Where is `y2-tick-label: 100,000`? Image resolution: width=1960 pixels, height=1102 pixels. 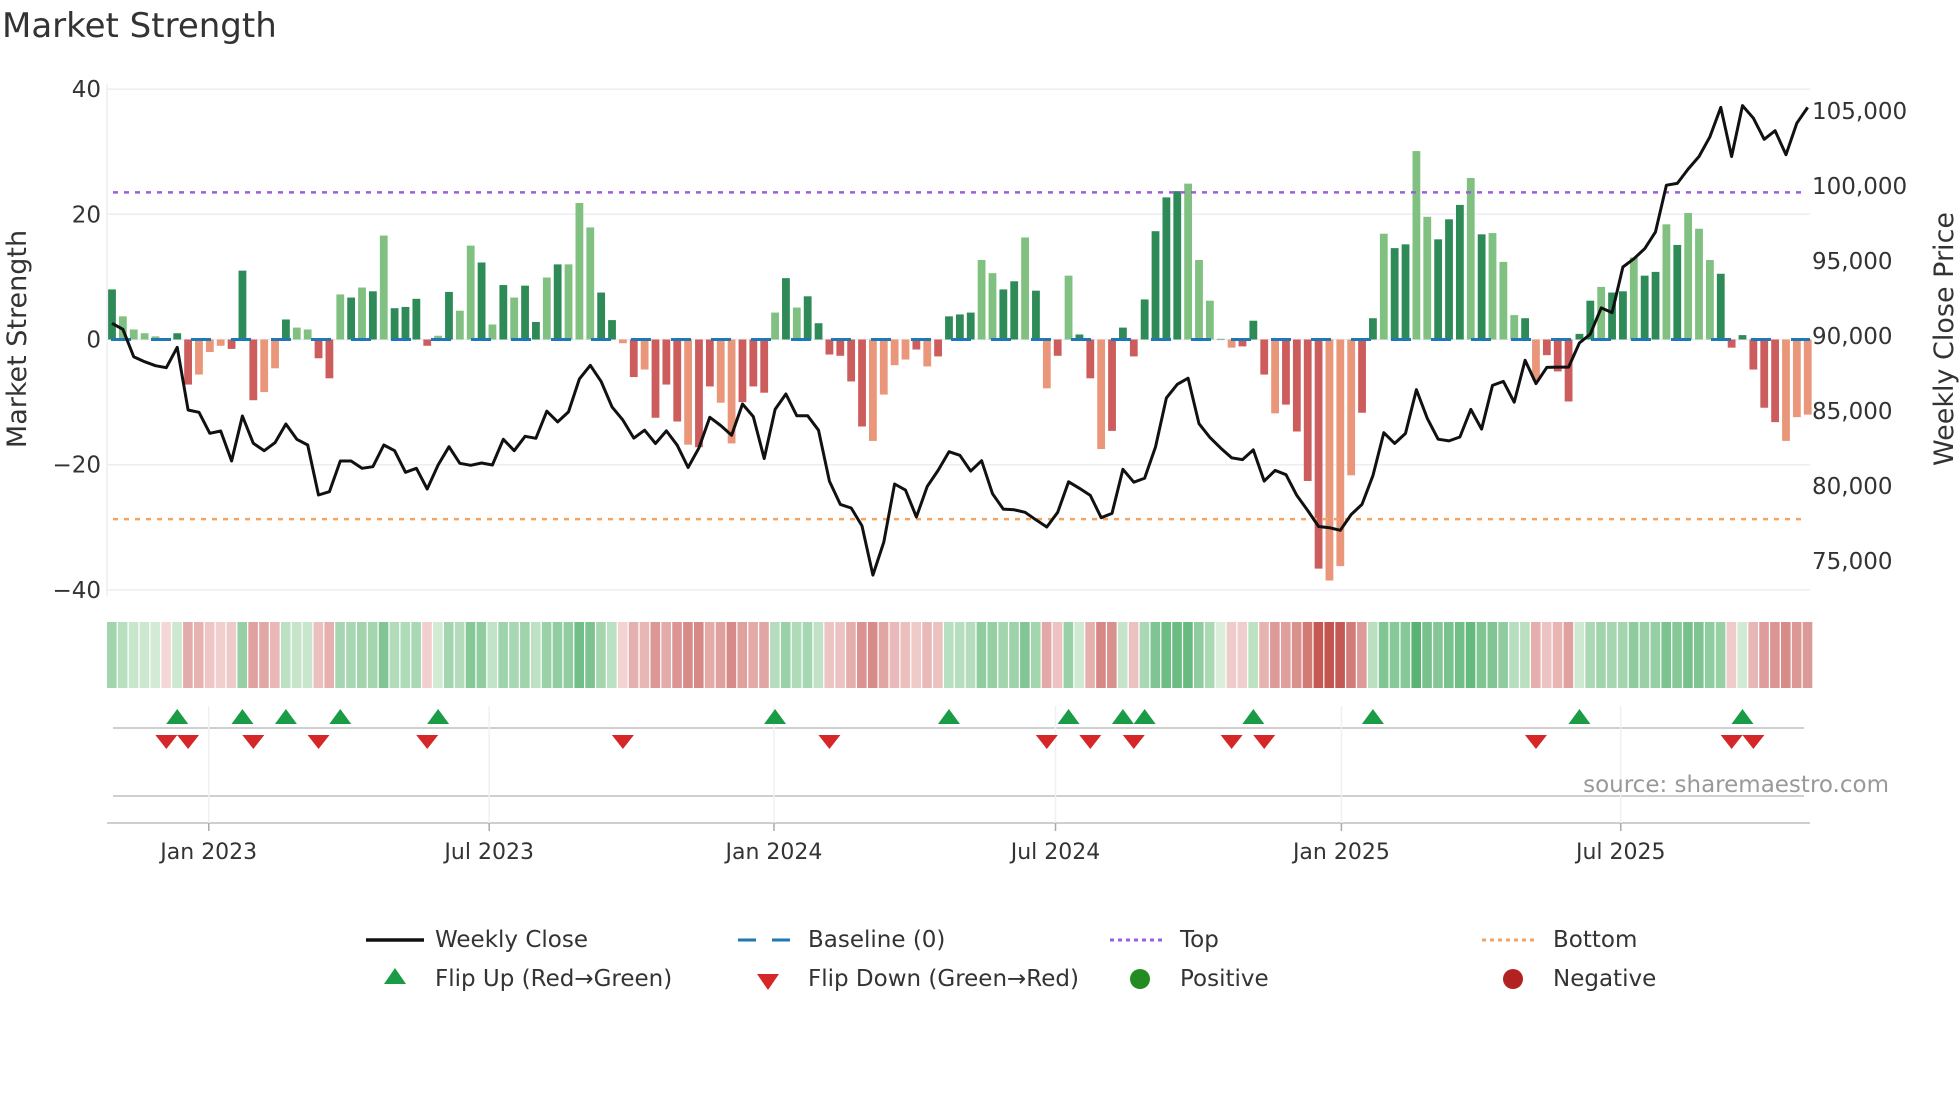 y2-tick-label: 100,000 is located at coordinates (1859, 187).